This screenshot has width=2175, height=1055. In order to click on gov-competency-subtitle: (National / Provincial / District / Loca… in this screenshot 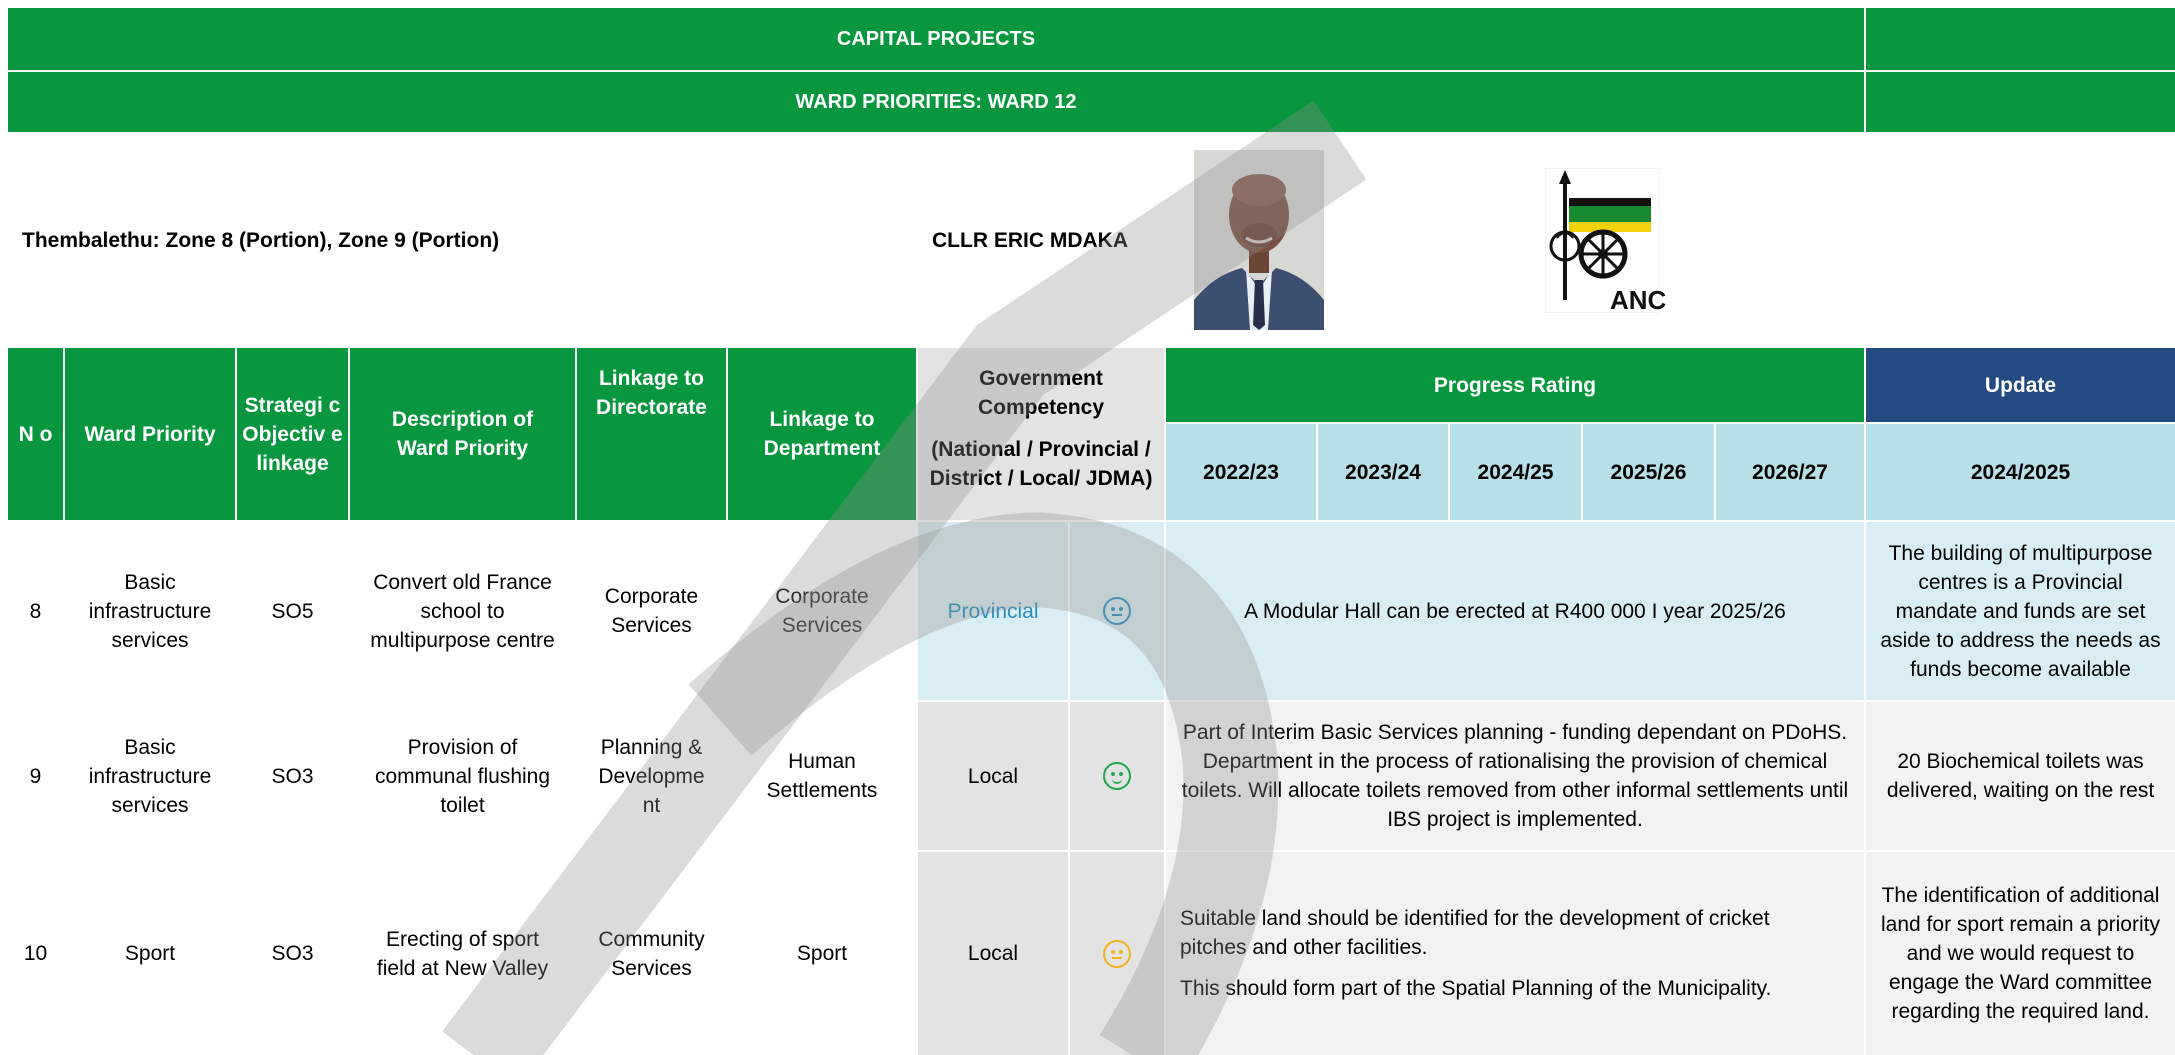, I will do `click(1041, 464)`.